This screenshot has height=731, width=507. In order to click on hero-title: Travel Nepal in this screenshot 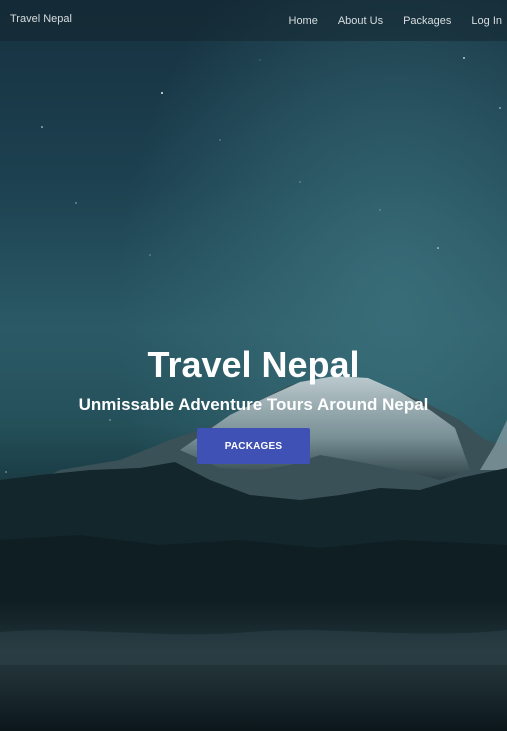, I will do `click(253, 364)`.